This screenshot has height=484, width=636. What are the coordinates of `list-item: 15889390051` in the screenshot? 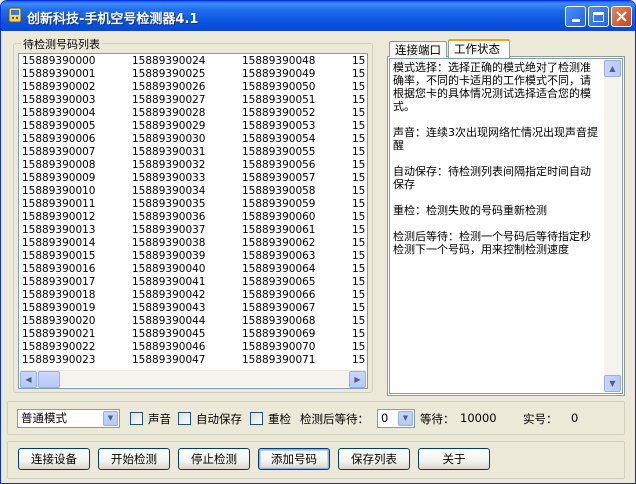 It's located at (297, 100).